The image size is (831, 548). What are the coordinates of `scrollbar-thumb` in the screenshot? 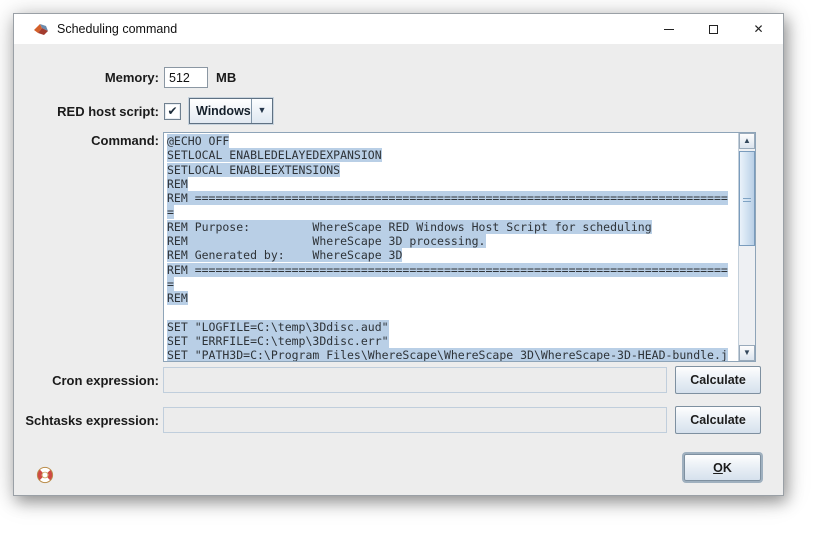 It's located at (747, 198).